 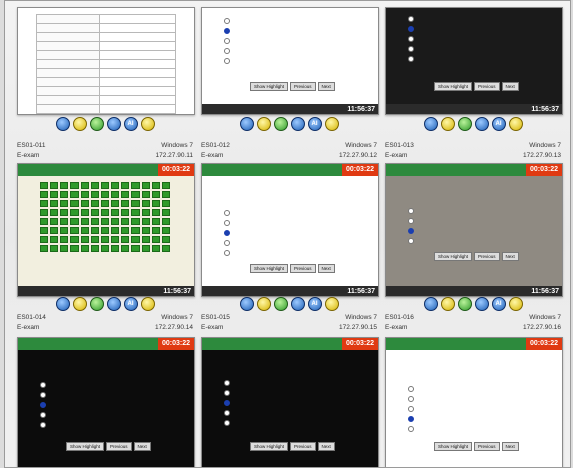 I want to click on client-screen-thumbnail: 00:03:22 Show Highlight Previous Next, so click(x=474, y=402).